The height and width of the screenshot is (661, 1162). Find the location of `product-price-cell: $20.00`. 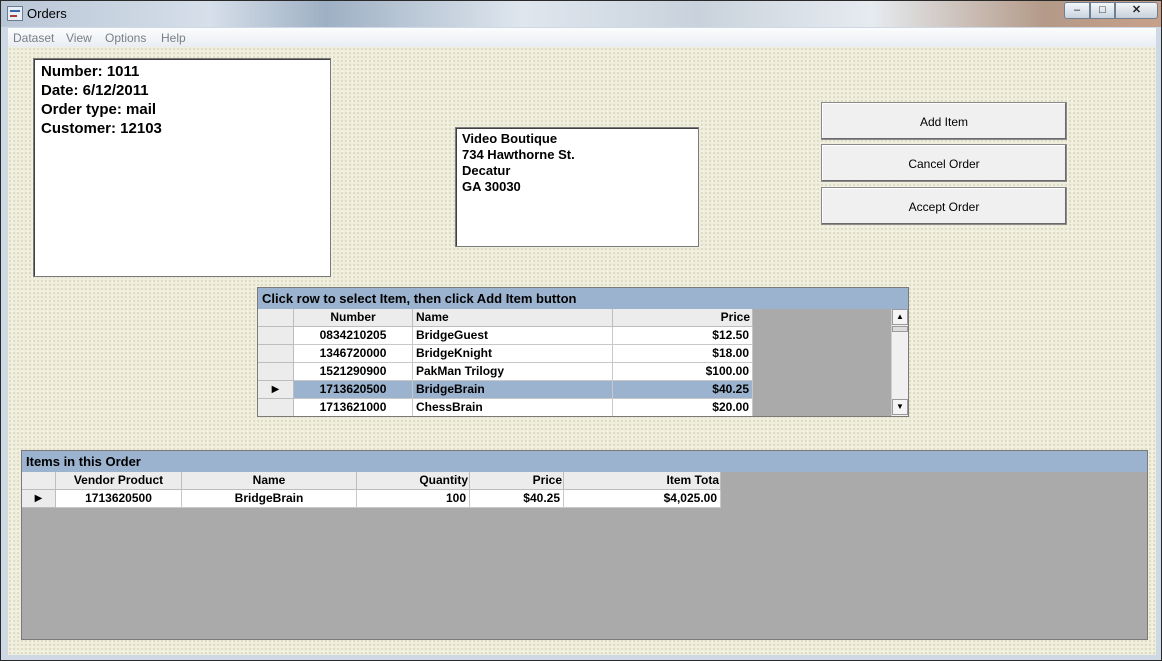

product-price-cell: $20.00 is located at coordinates (683, 407).